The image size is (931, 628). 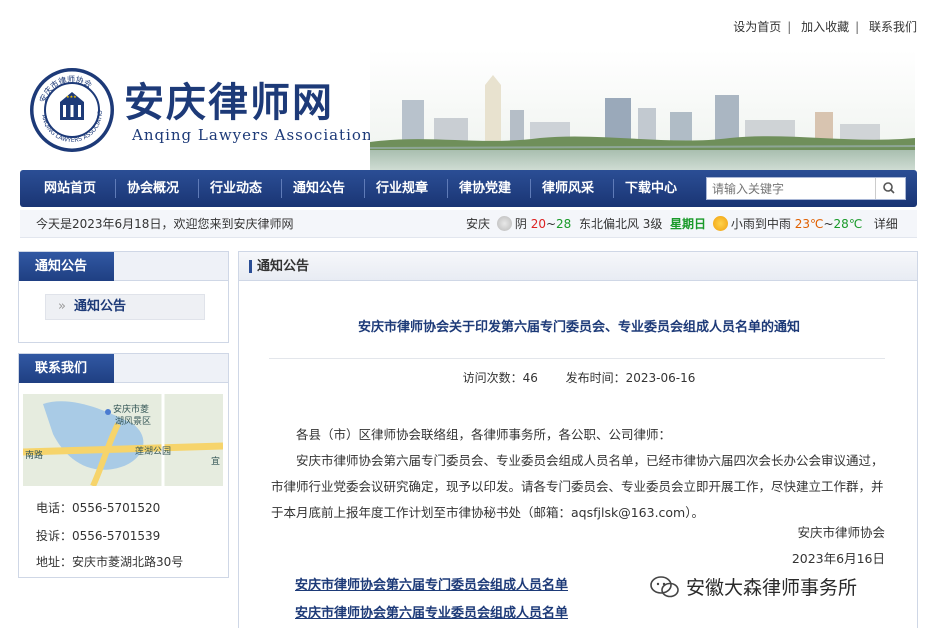 What do you see at coordinates (34, 455) in the screenshot?
I see `map-label: 南路` at bounding box center [34, 455].